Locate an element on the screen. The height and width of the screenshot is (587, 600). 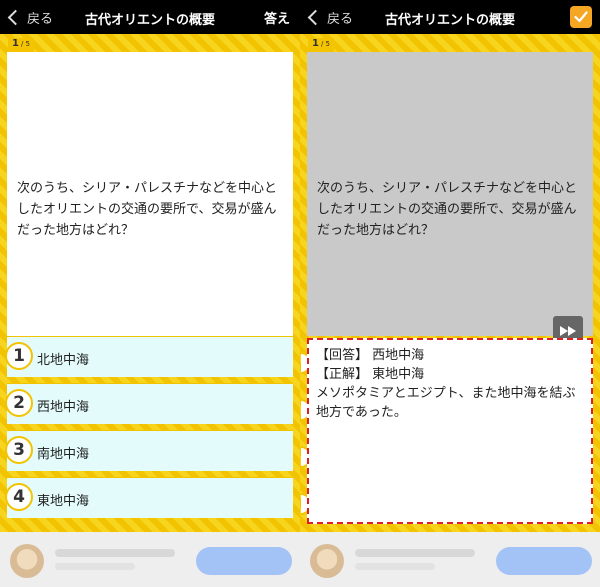
choice-2: 2 西地中海 is located at coordinates (149, 403).